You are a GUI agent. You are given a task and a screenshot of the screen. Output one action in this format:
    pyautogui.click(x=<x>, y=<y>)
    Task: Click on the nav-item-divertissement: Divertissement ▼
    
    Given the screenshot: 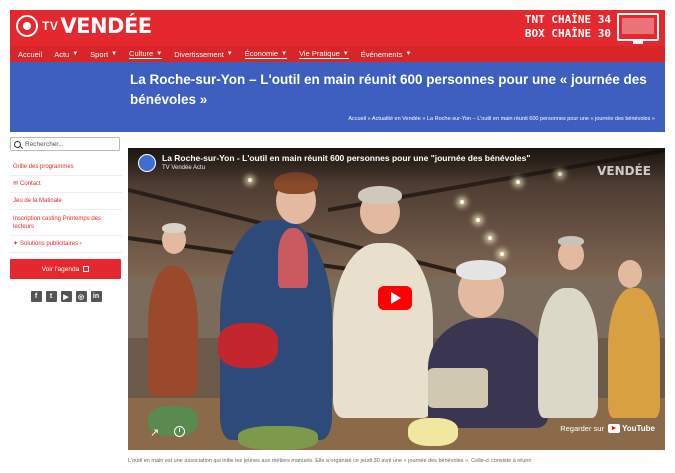 What is the action you would take?
    pyautogui.click(x=203, y=54)
    